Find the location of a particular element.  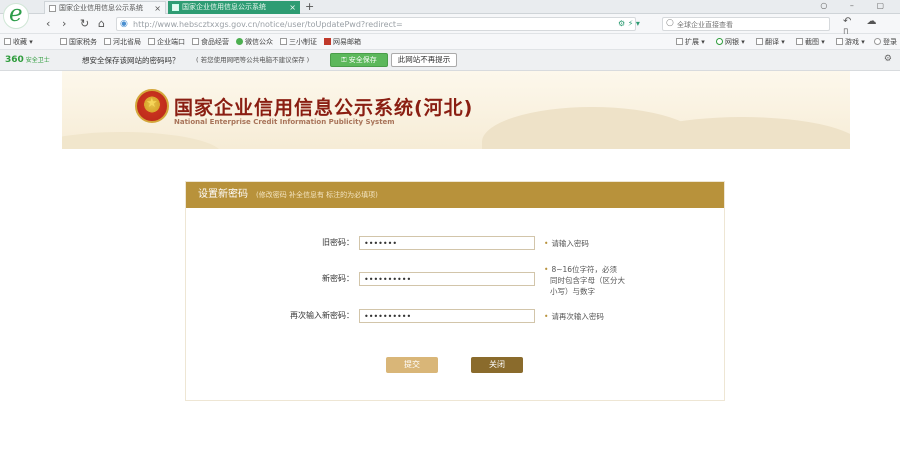

bookmark-item: 企业端口 is located at coordinates (166, 42).